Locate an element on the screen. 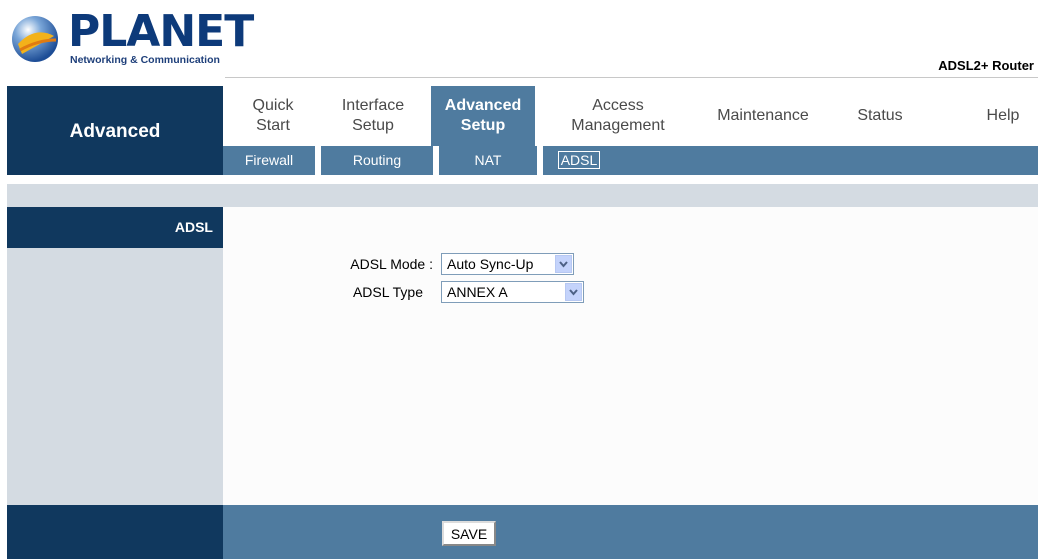  product-name: ADSL2+ Router is located at coordinates (986, 65).